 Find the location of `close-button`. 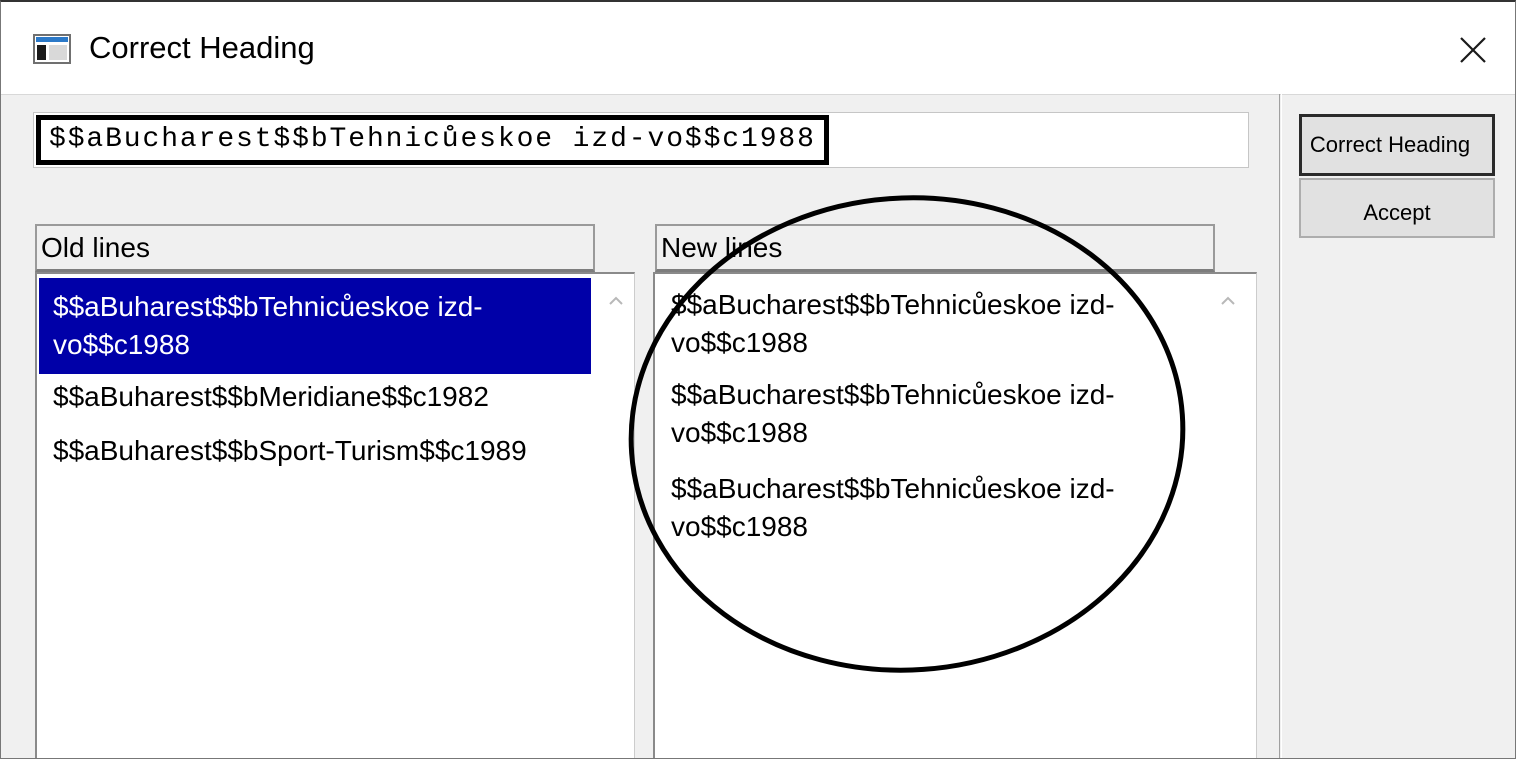

close-button is located at coordinates (1473, 50).